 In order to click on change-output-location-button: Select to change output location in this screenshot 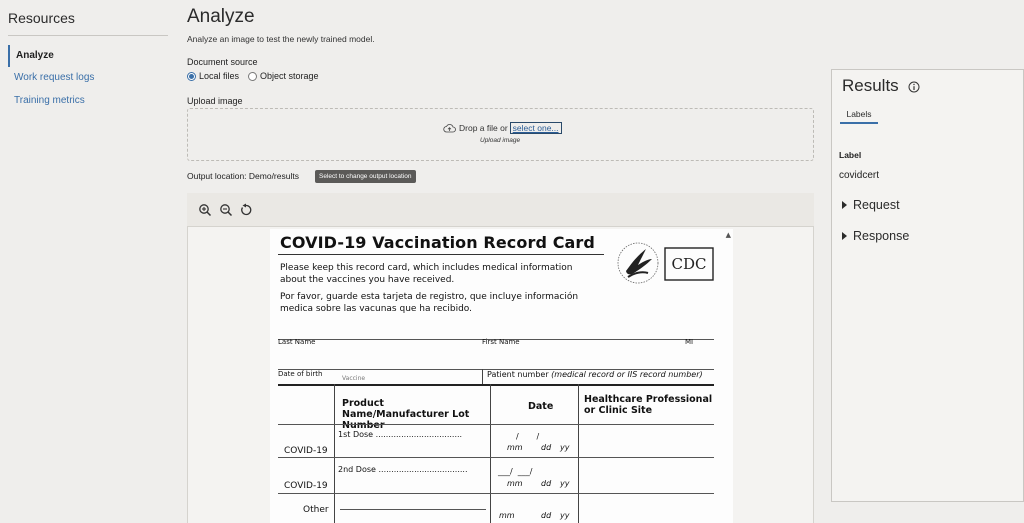, I will do `click(365, 176)`.